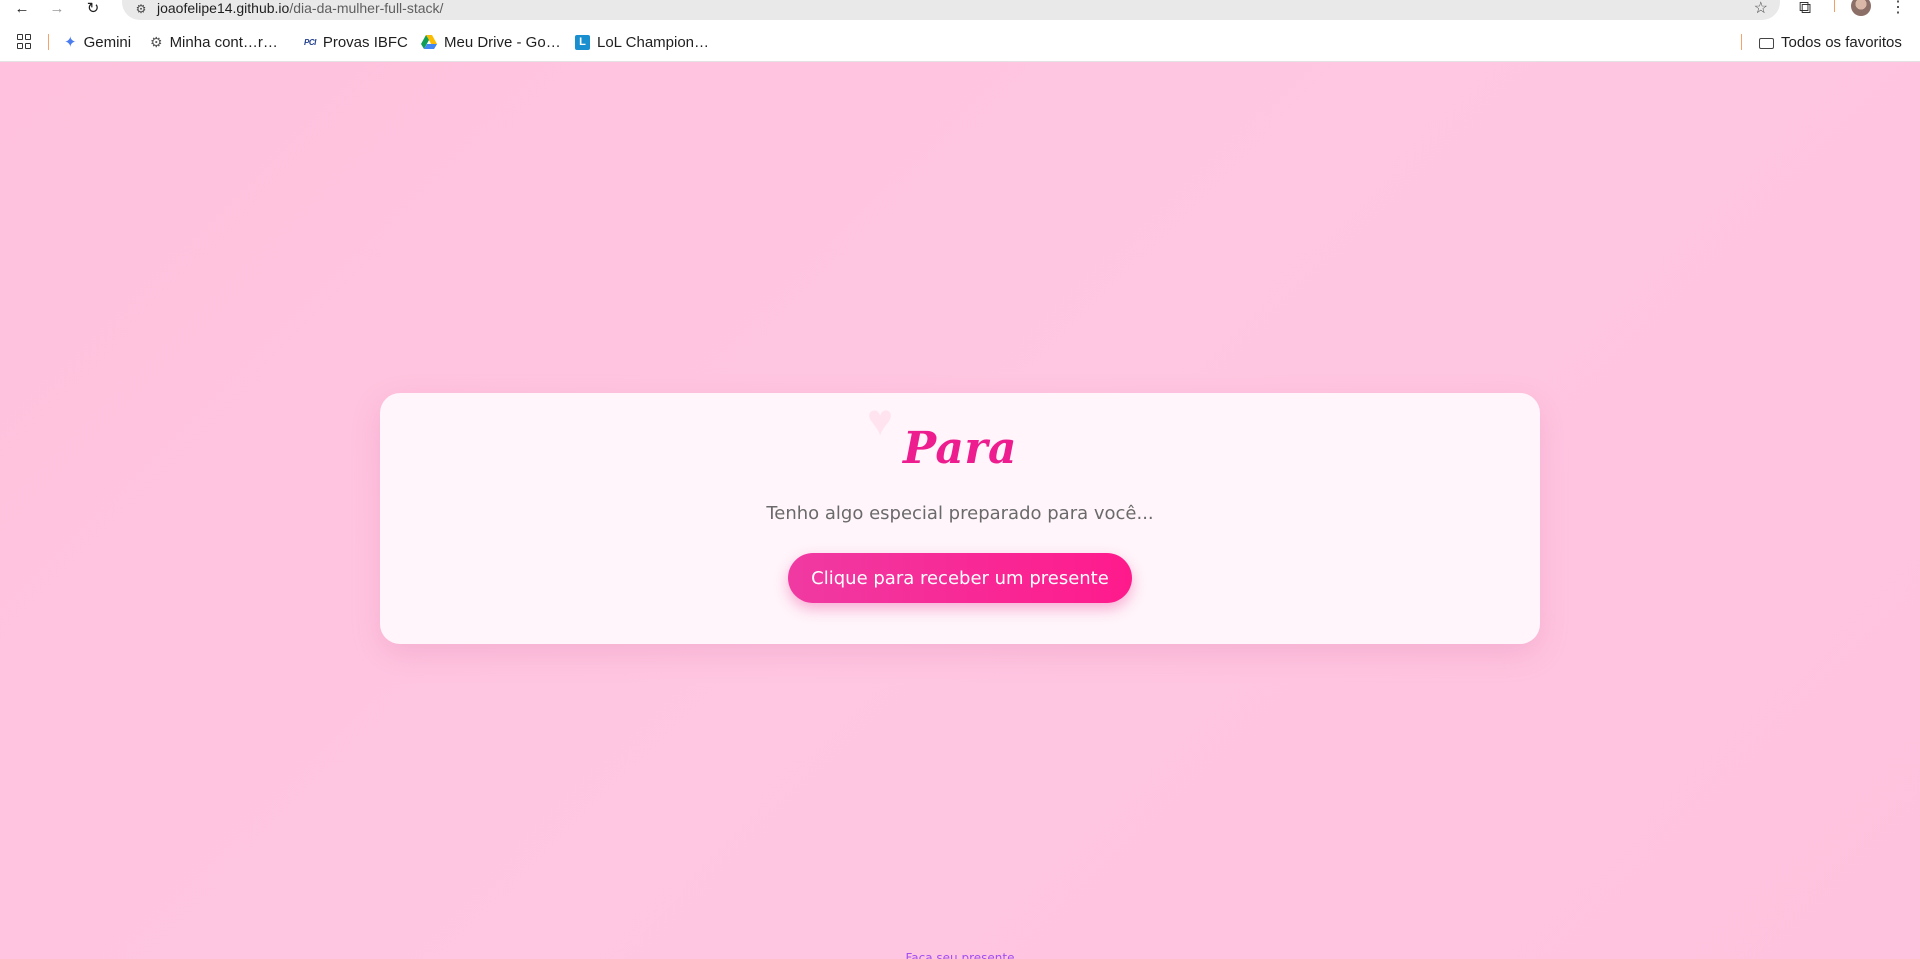 This screenshot has width=1920, height=959. What do you see at coordinates (25, 42) in the screenshot?
I see `apps-grid-icon` at bounding box center [25, 42].